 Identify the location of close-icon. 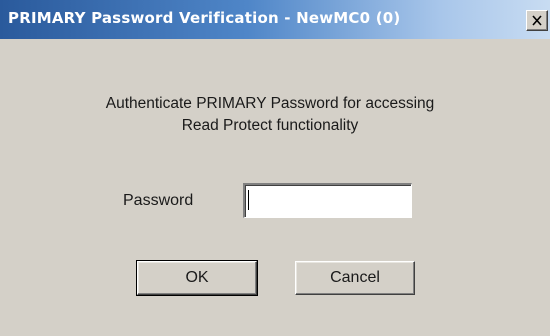
(537, 20).